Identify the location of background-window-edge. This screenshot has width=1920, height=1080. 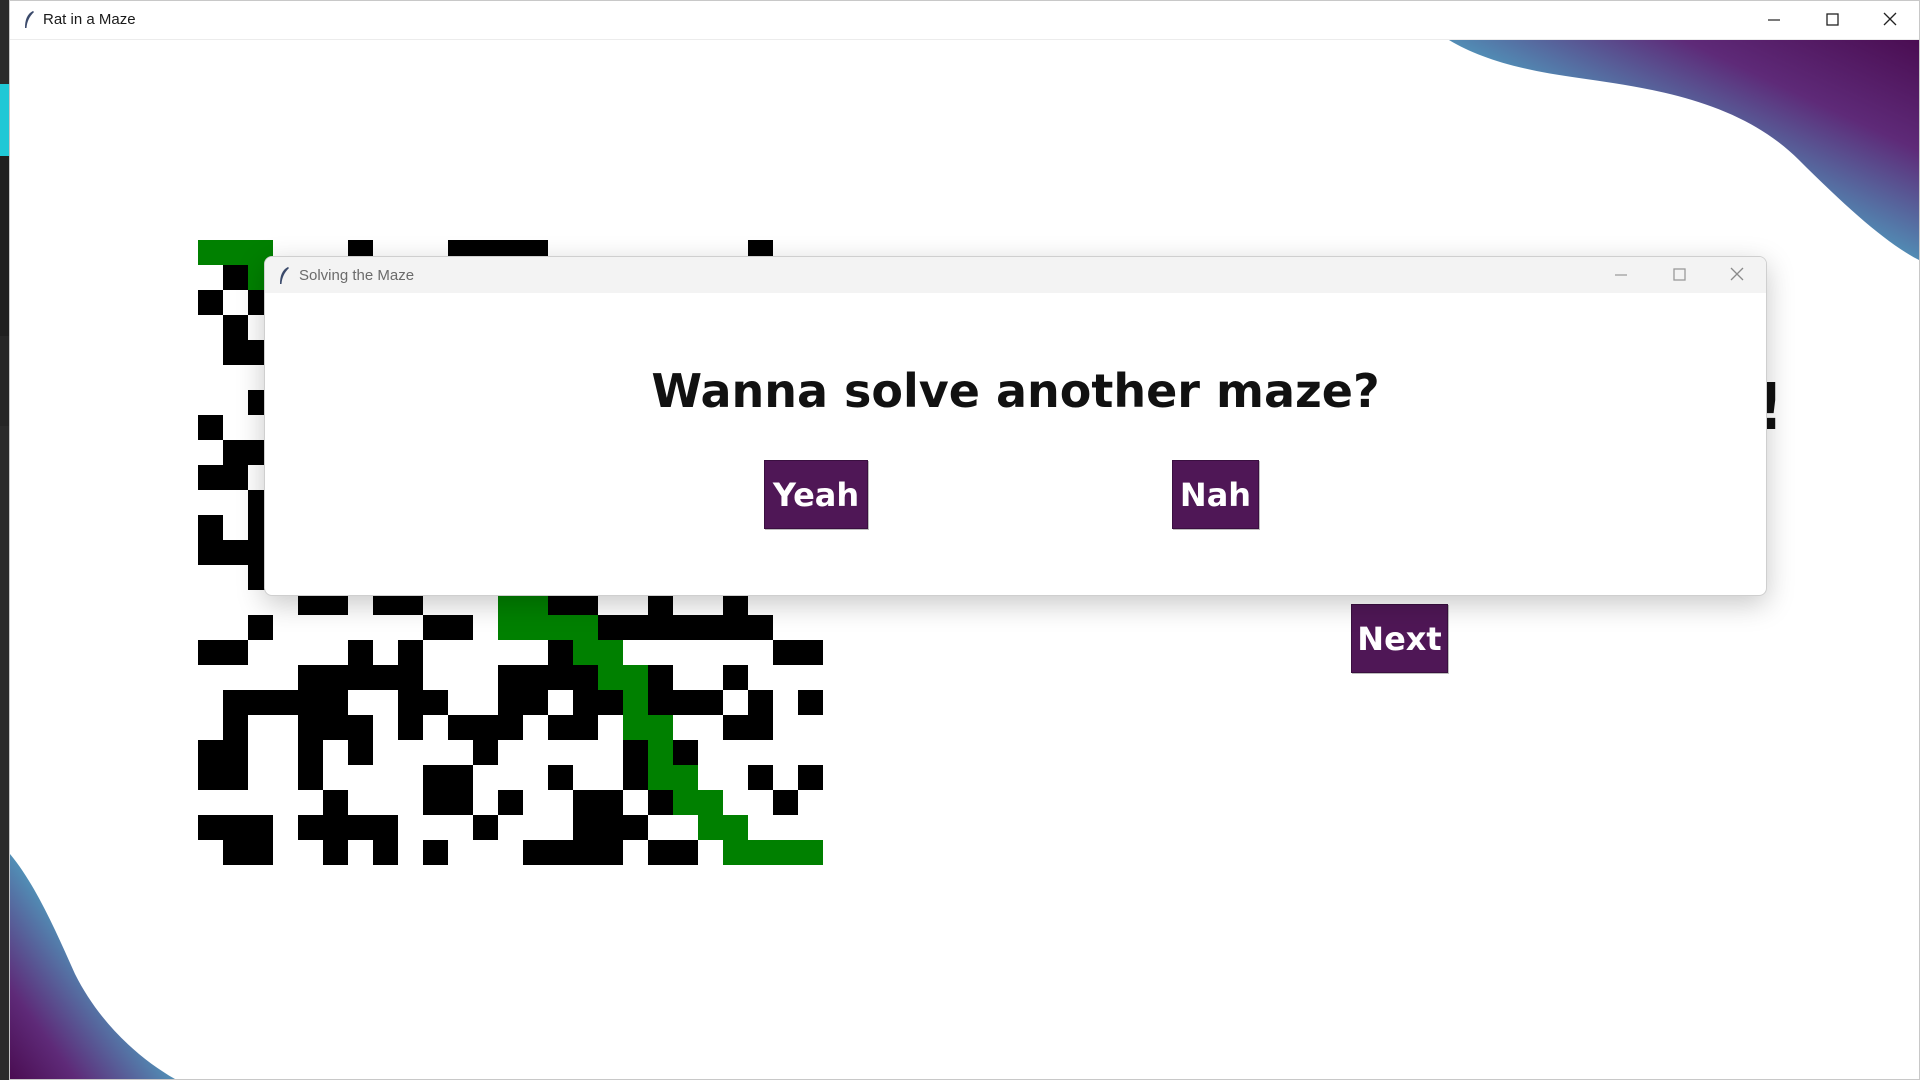
(4, 540).